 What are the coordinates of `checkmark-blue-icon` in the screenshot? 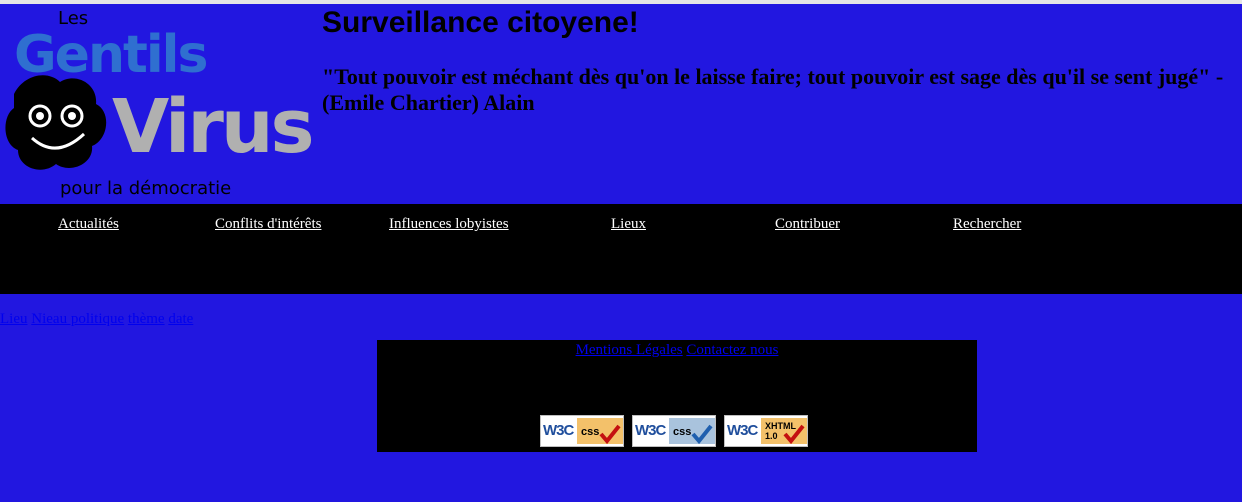 It's located at (702, 434).